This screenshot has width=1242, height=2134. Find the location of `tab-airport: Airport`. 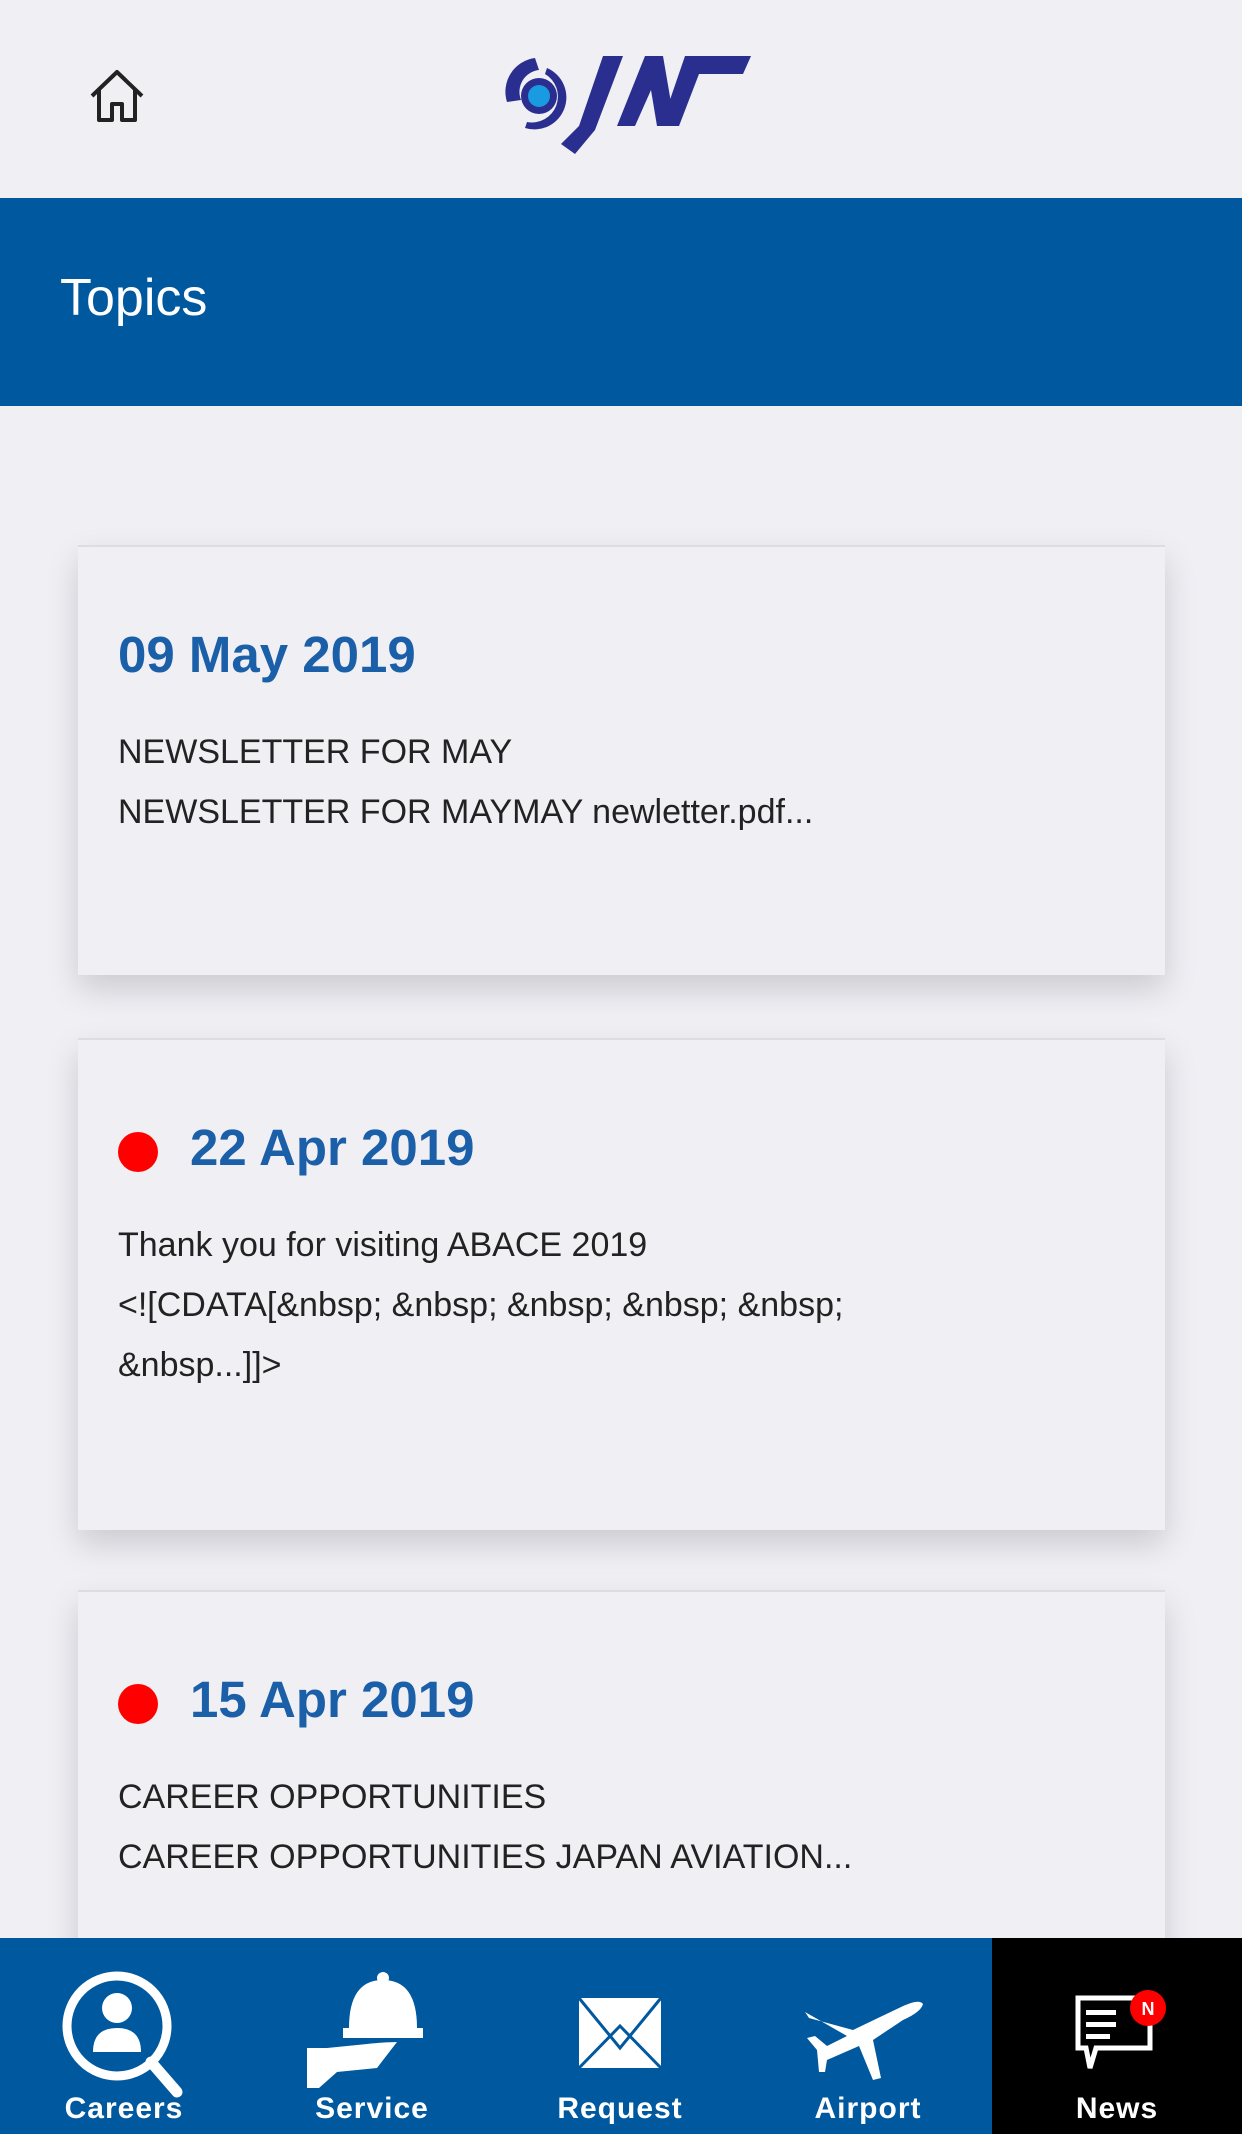

tab-airport: Airport is located at coordinates (868, 2036).